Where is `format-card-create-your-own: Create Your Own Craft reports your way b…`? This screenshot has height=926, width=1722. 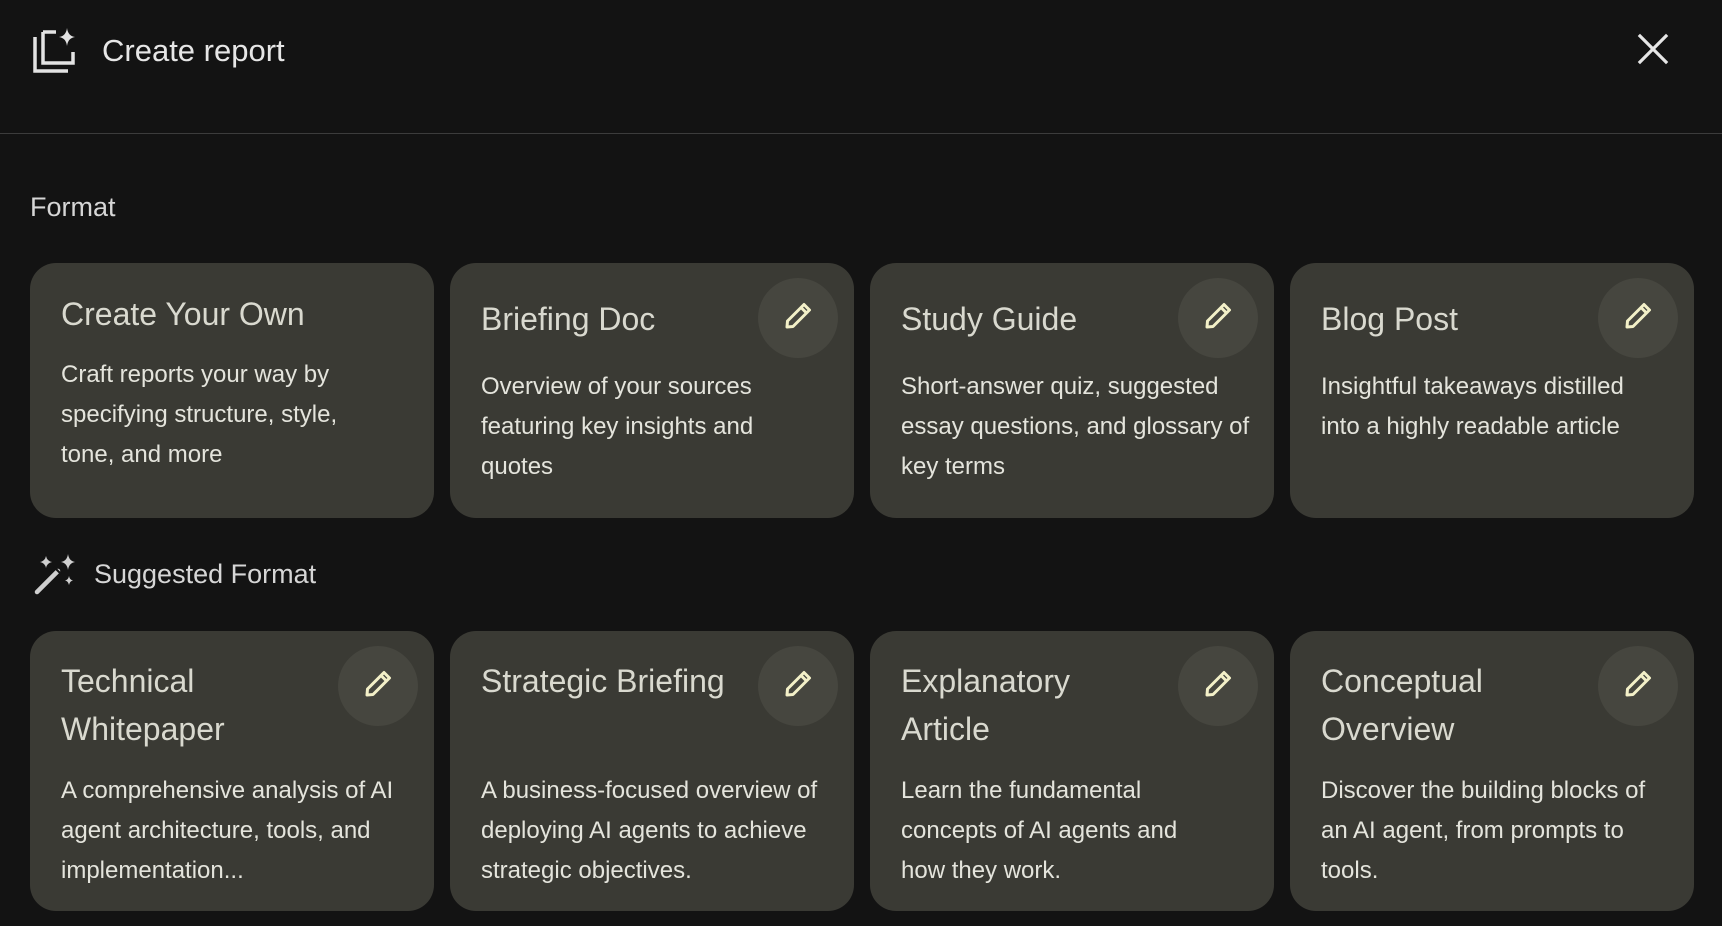
format-card-create-your-own: Create Your Own Craft reports your way b… is located at coordinates (232, 390).